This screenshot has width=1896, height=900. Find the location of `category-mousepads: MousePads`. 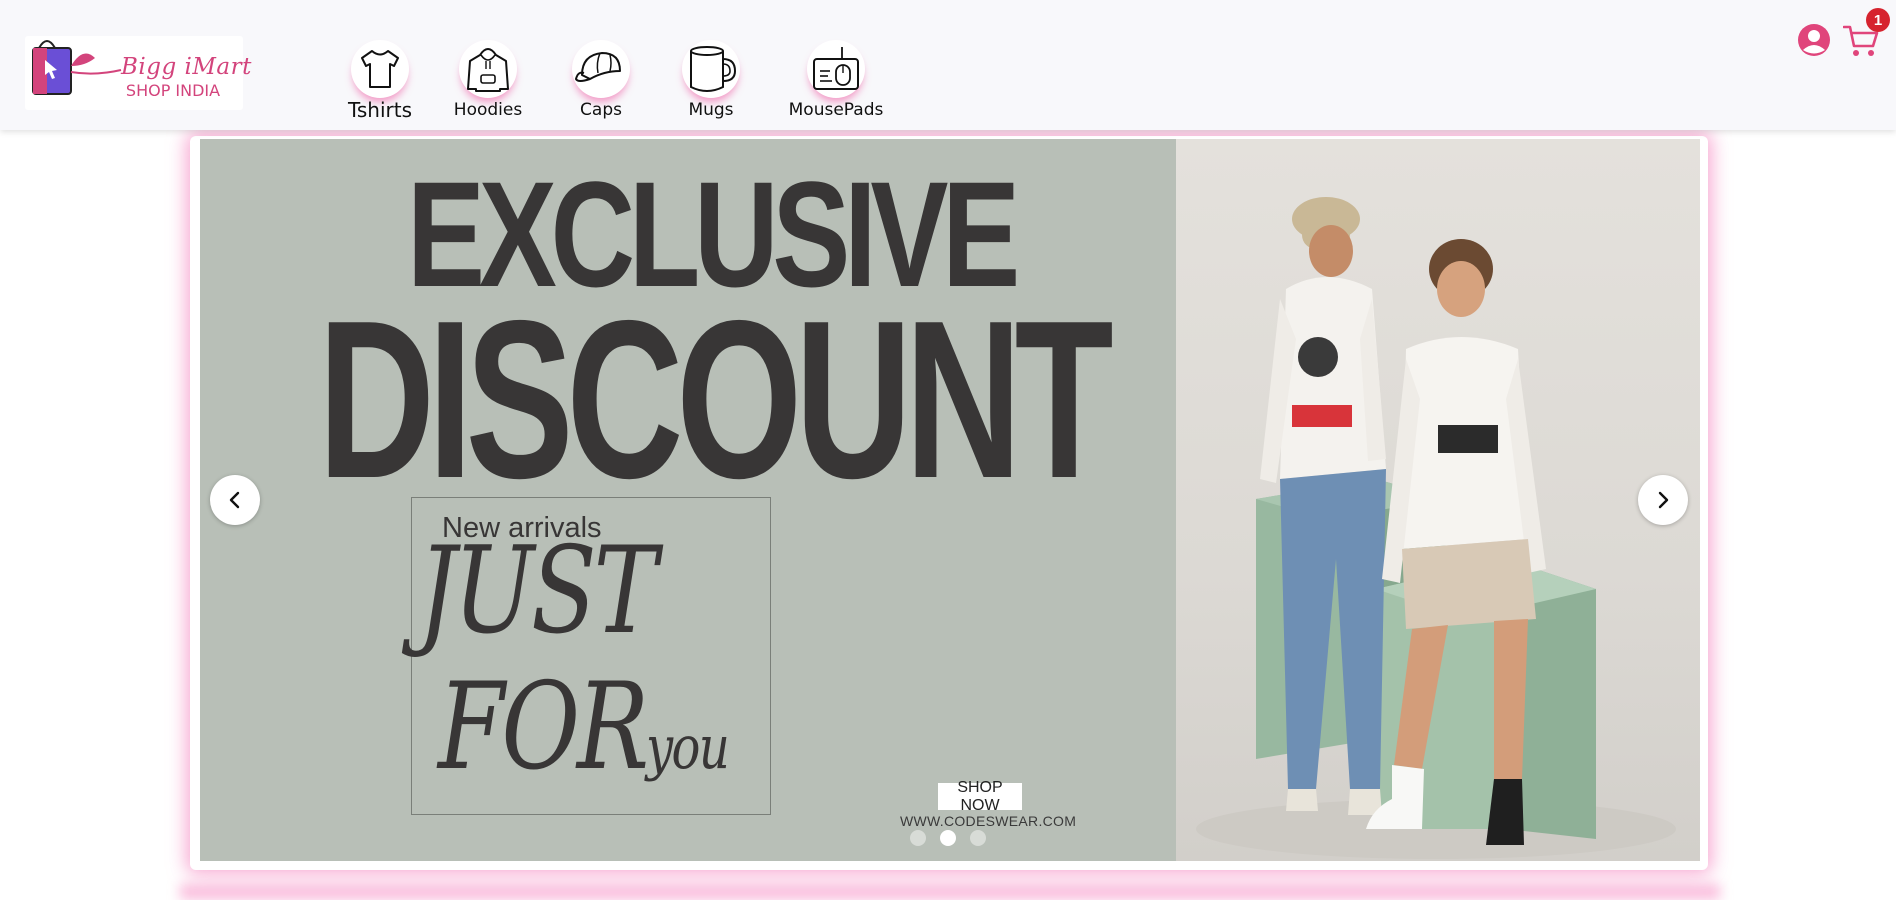

category-mousepads: MousePads is located at coordinates (836, 85).